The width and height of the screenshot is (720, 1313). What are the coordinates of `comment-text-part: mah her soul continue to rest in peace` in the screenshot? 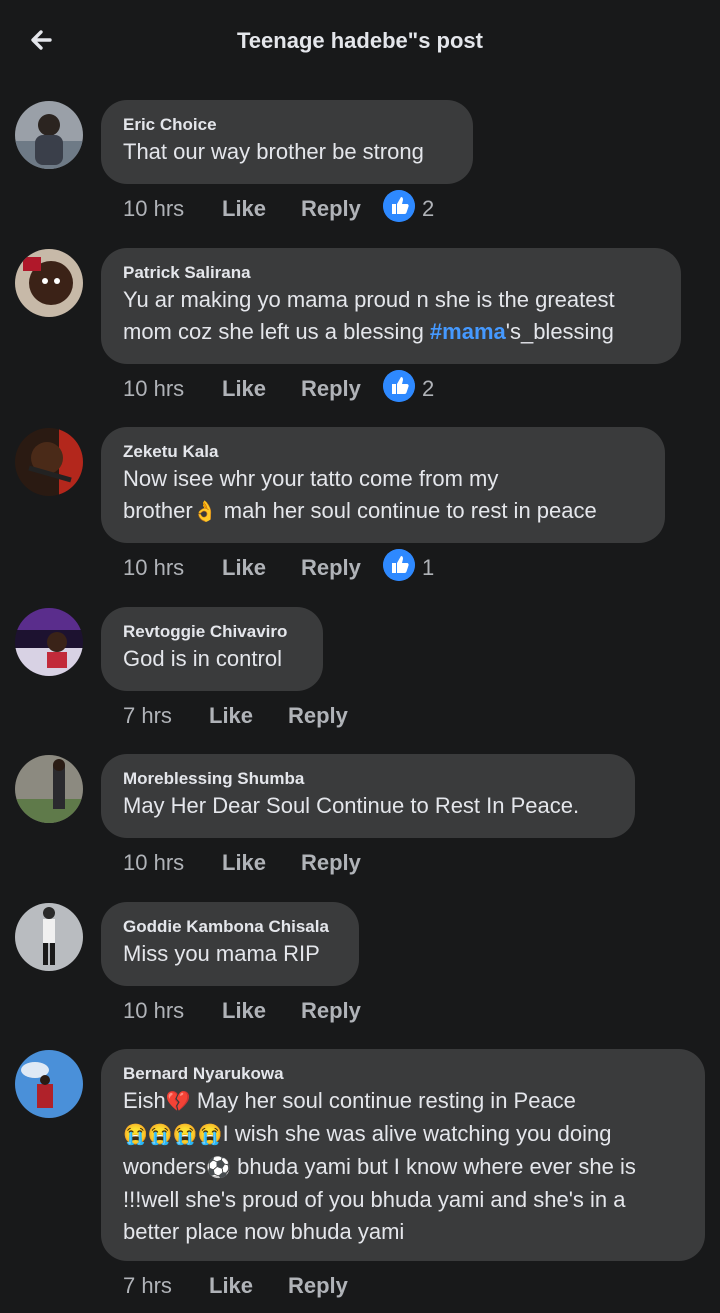 It's located at (407, 510).